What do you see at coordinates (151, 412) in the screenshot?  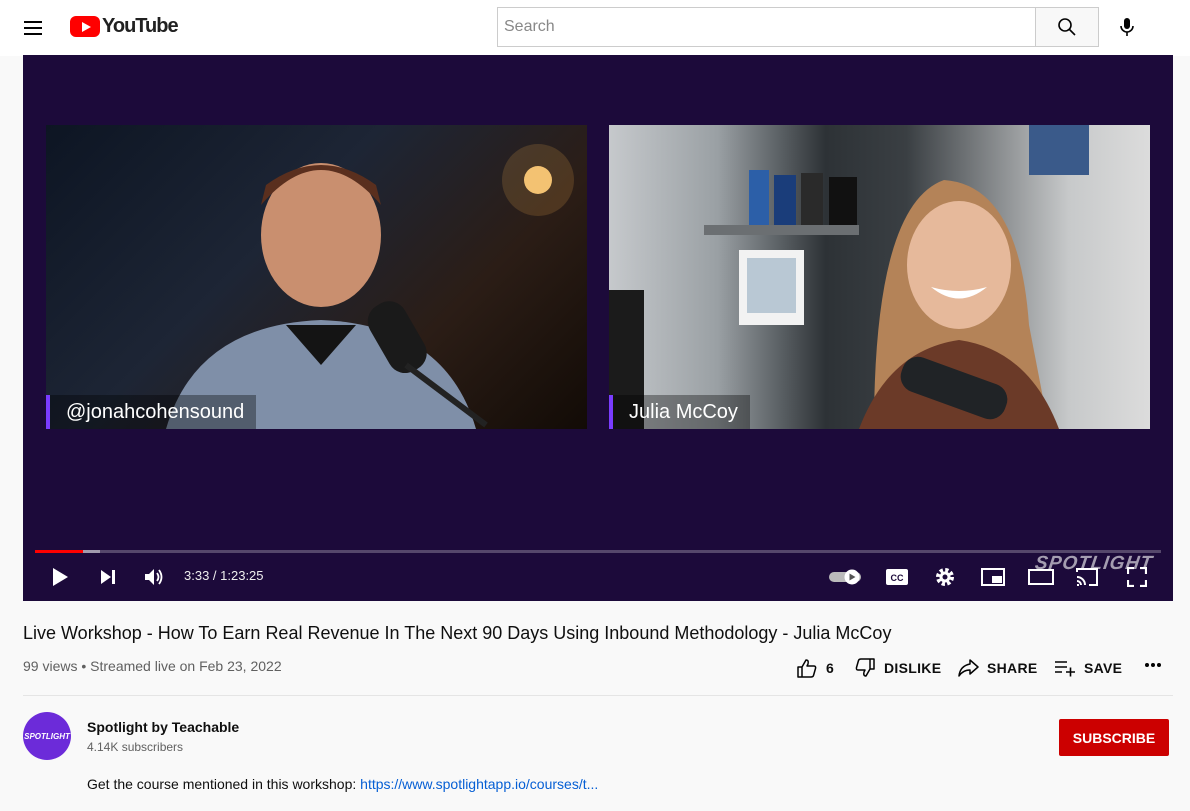 I see `left-camera-label: @jonahcohensound` at bounding box center [151, 412].